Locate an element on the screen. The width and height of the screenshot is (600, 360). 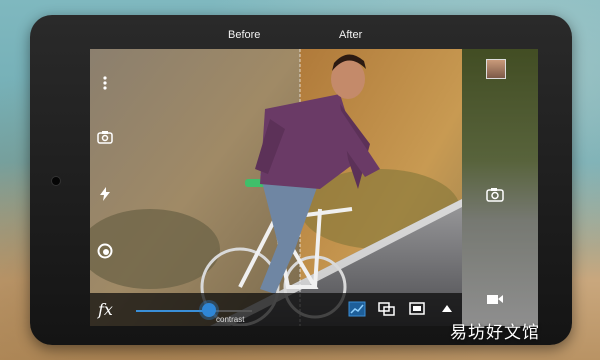
user-avatar is located at coordinates (496, 69).